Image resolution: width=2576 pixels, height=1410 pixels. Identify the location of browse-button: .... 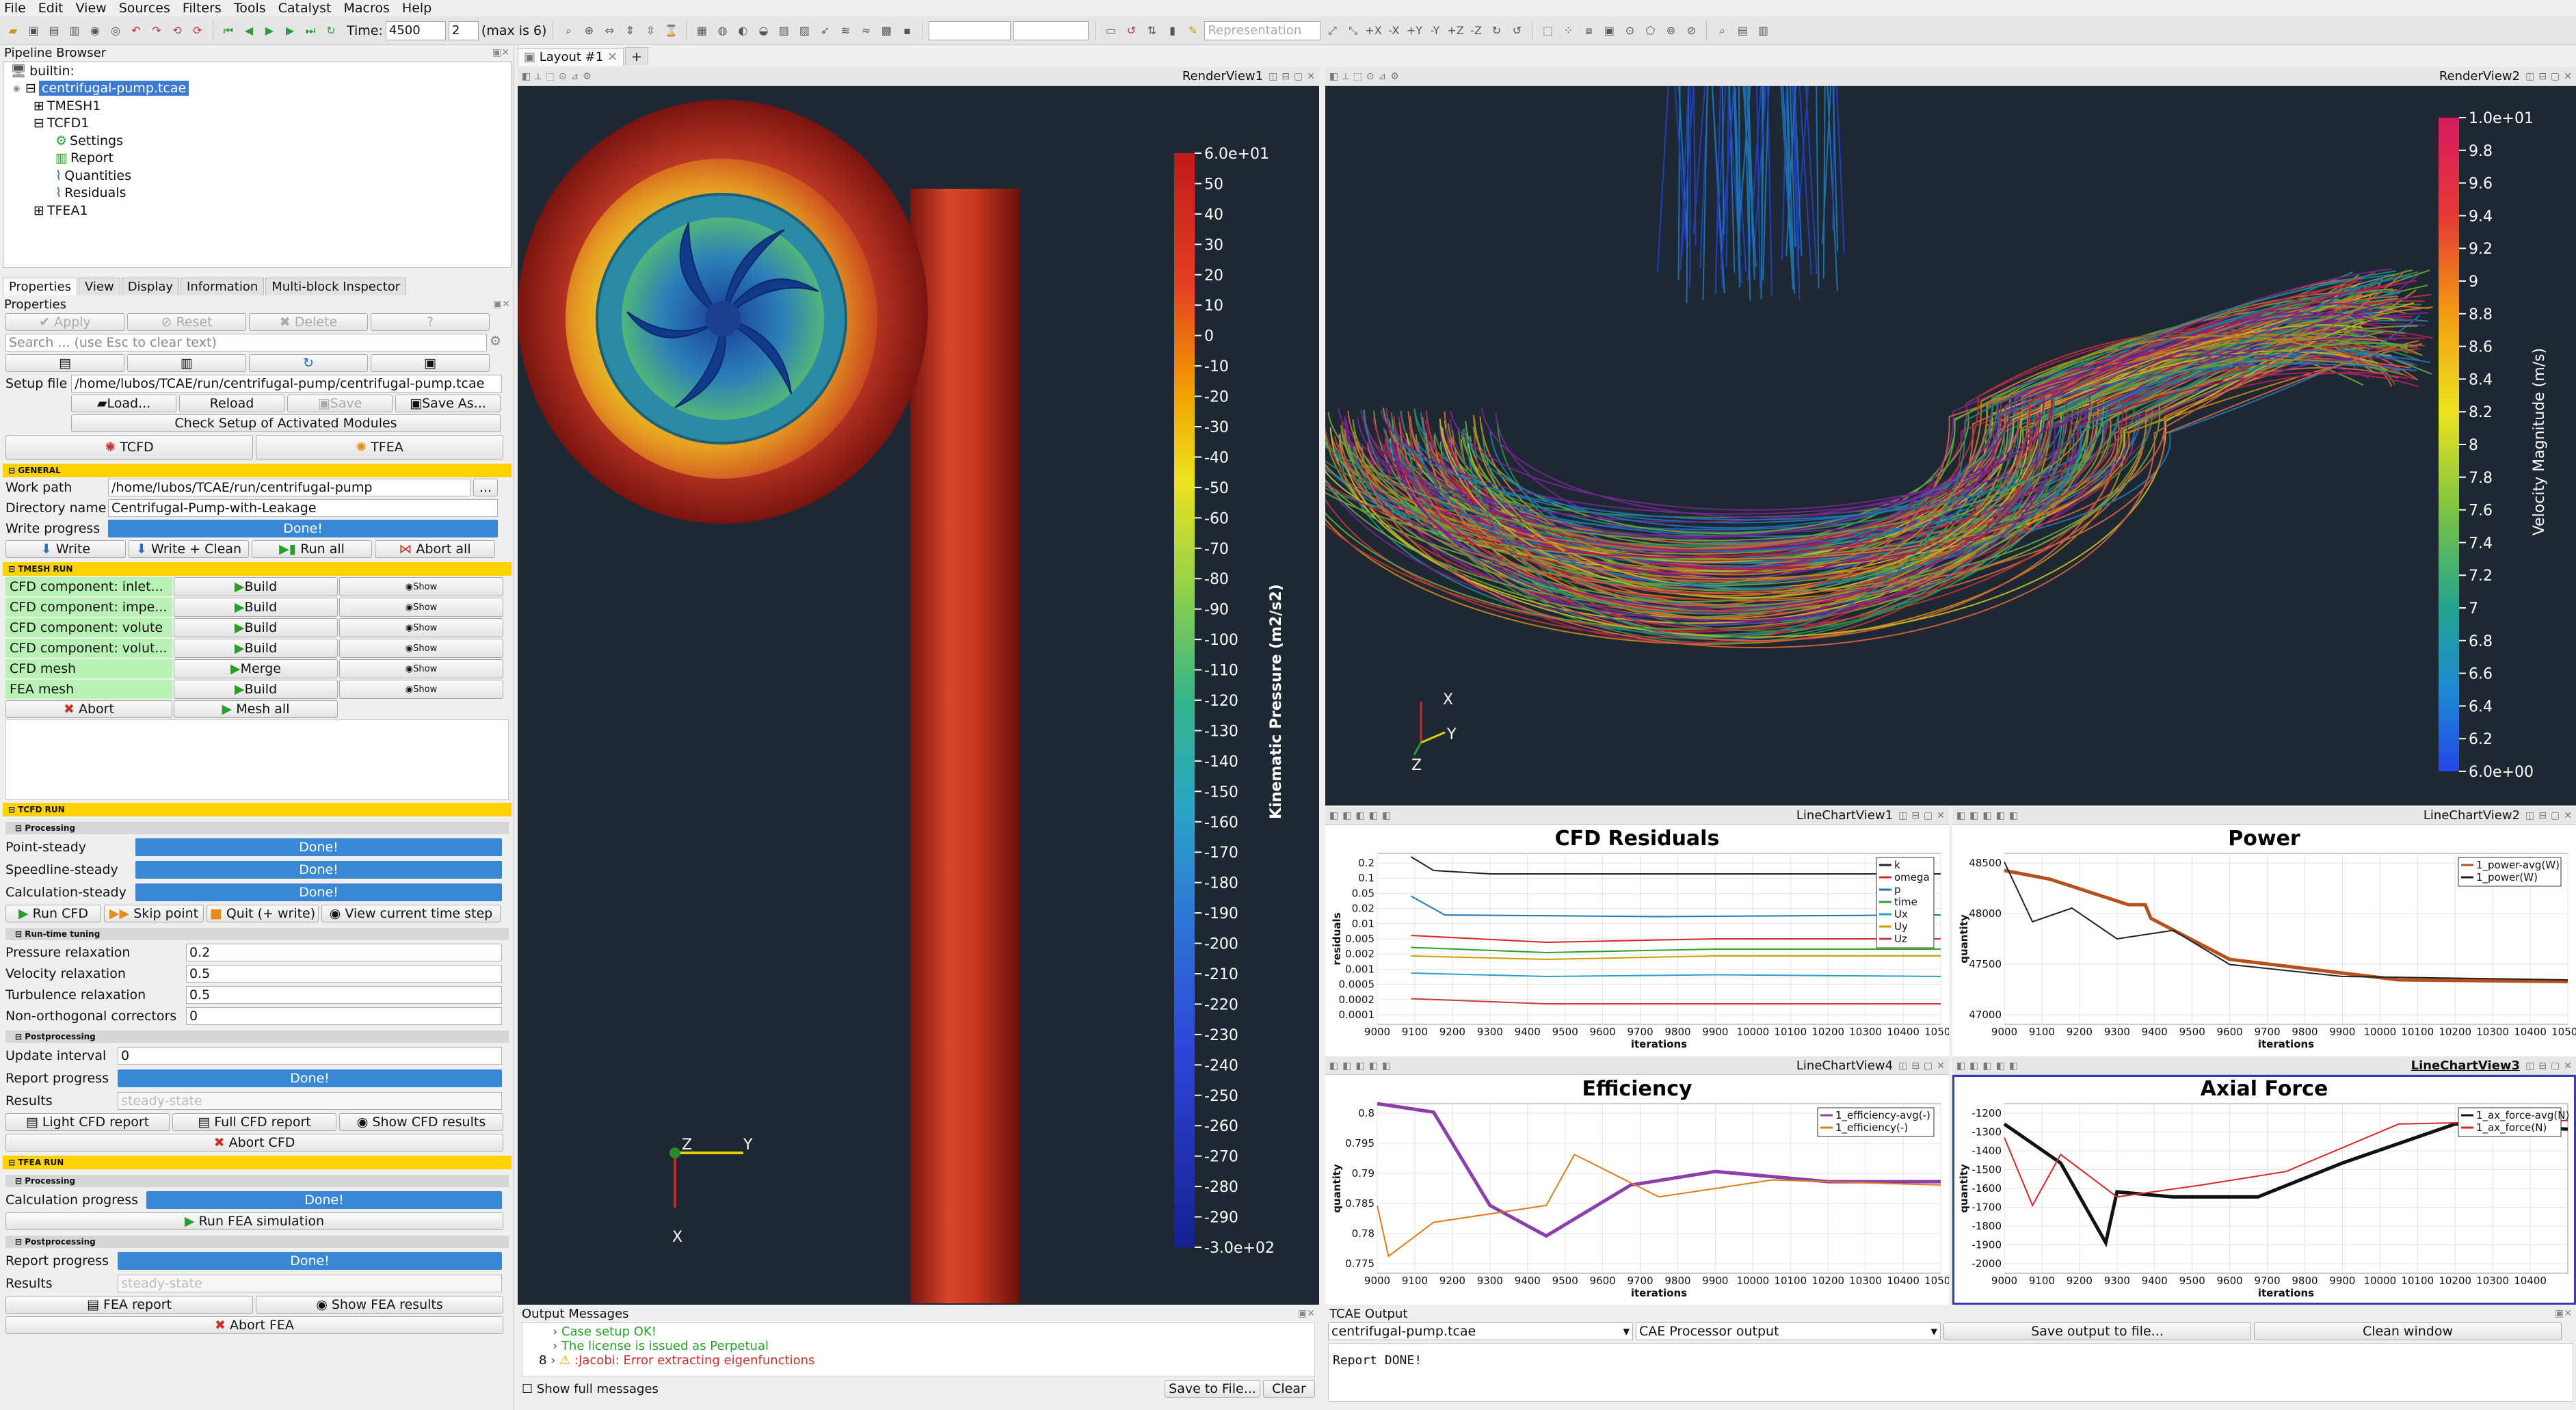
(485, 488).